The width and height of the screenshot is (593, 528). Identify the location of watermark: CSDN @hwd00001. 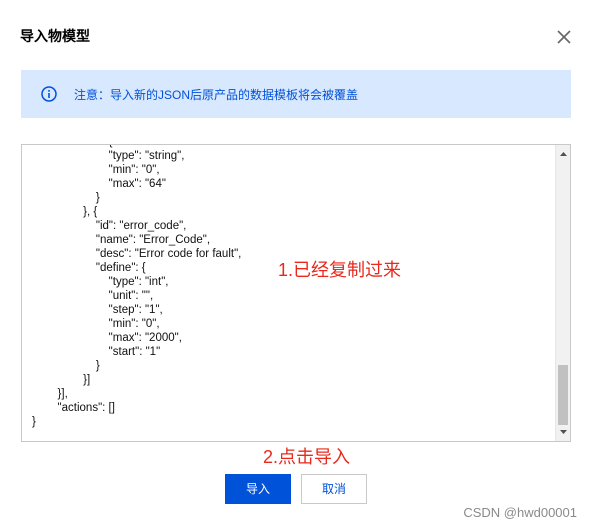
(520, 512).